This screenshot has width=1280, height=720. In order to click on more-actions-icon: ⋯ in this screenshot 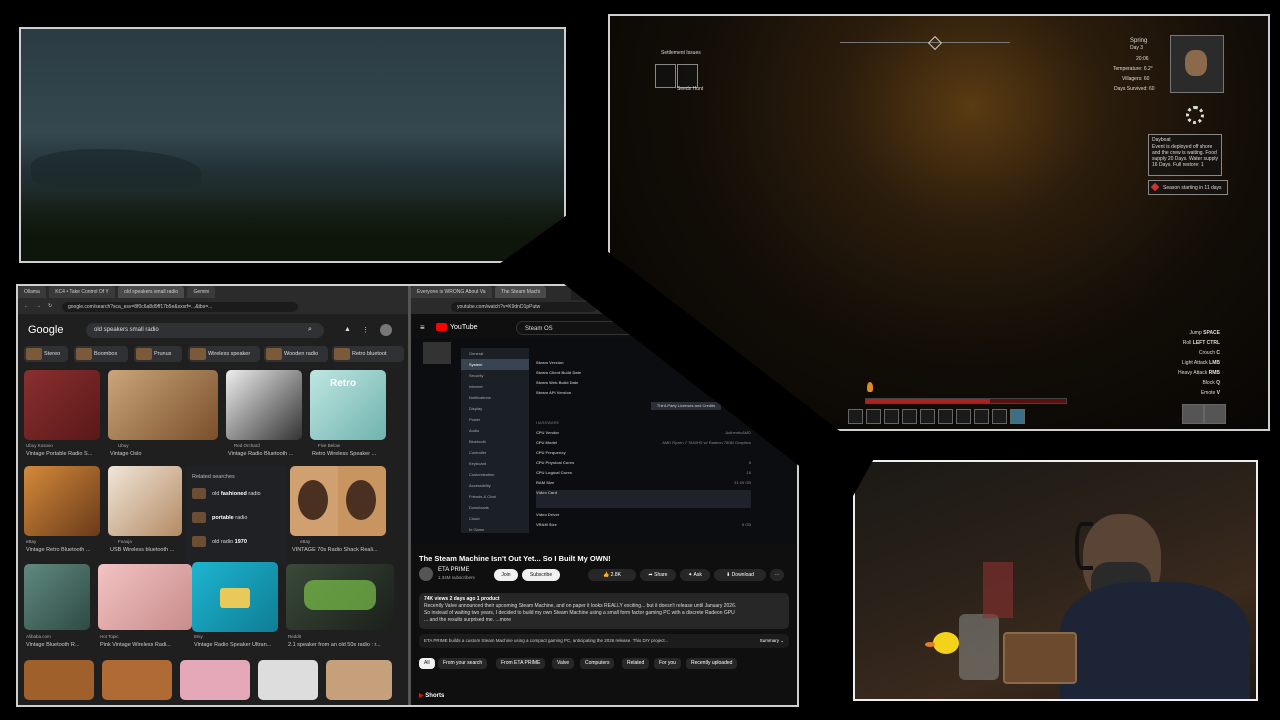, I will do `click(777, 575)`.